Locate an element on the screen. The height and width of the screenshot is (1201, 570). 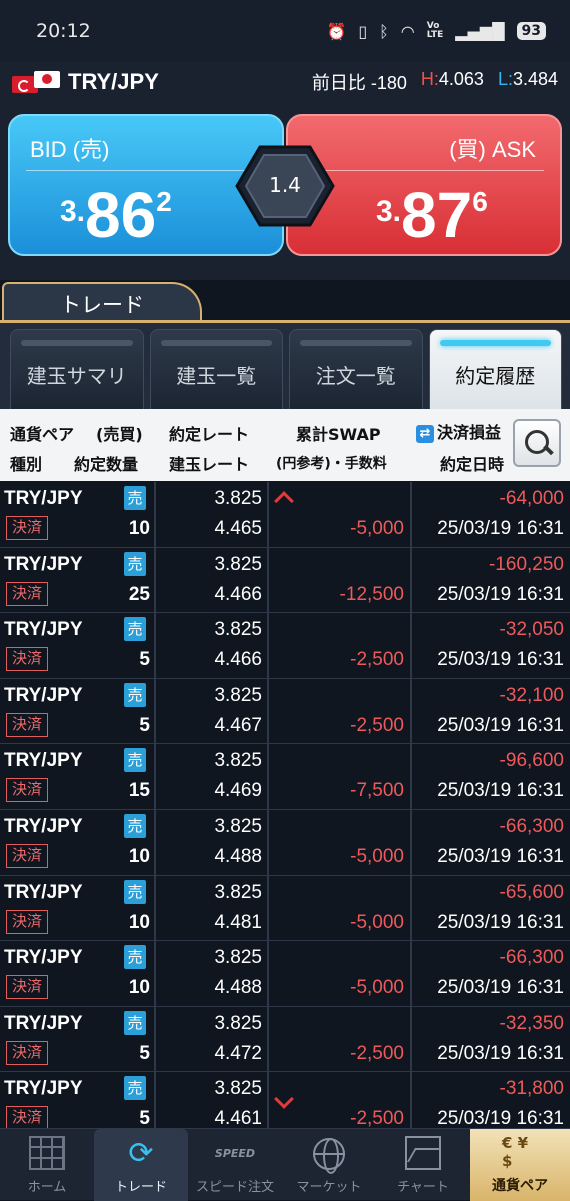
col-swap: 累計SWAP is located at coordinates (338, 434).